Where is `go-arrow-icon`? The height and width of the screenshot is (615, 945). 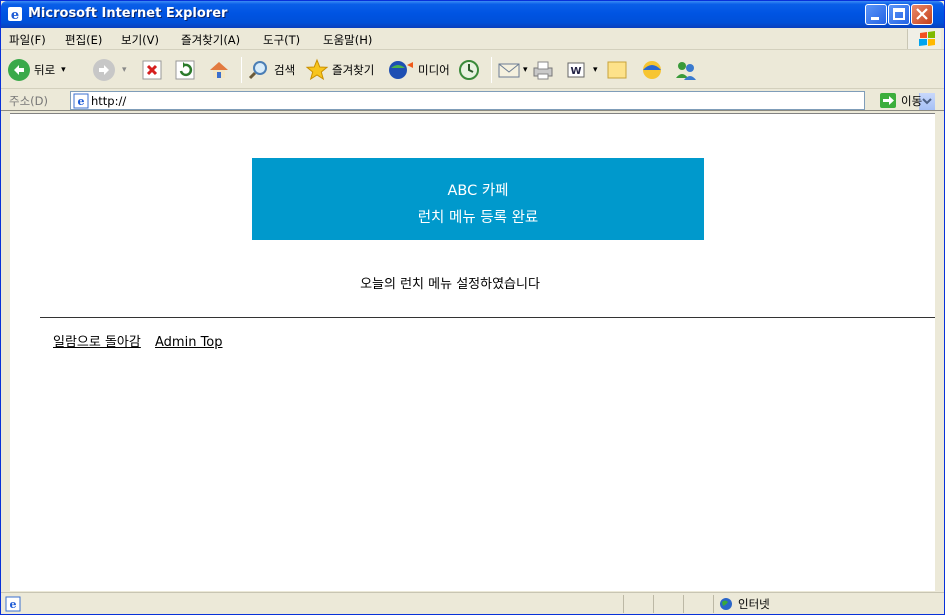 go-arrow-icon is located at coordinates (888, 100).